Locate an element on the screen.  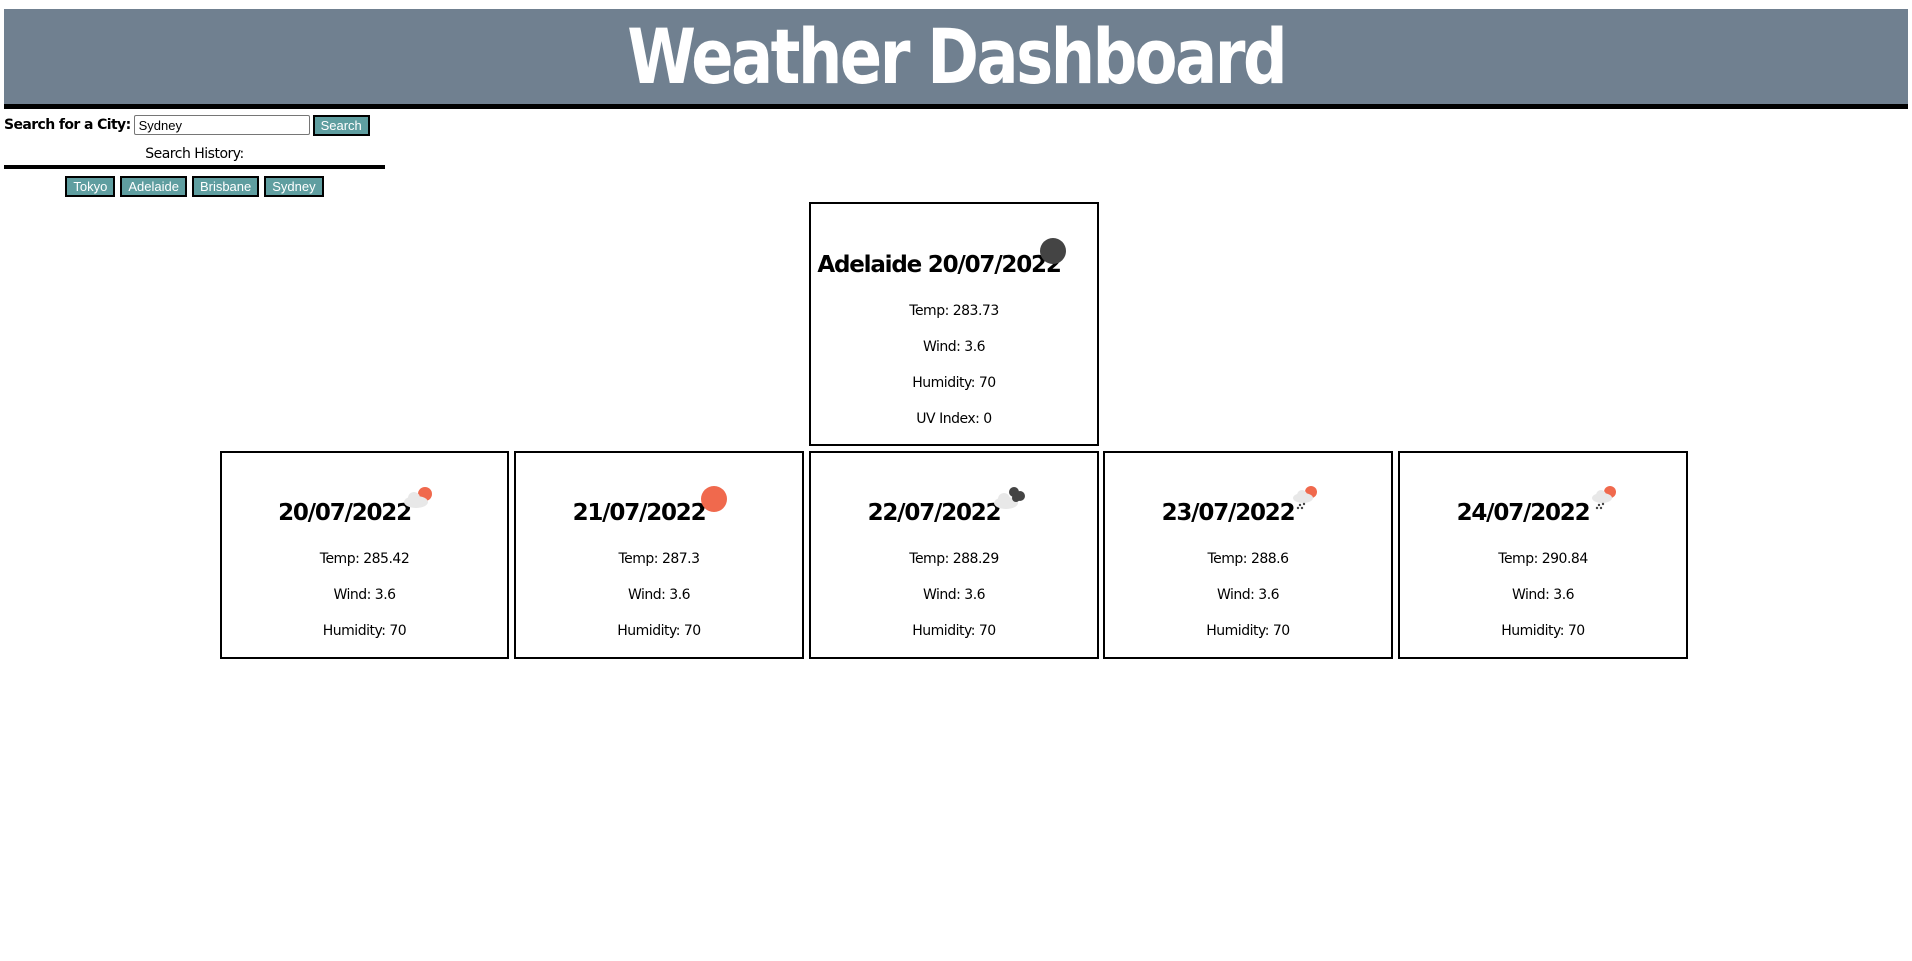
forecast-temp: Temp: 290.84 is located at coordinates (1543, 559).